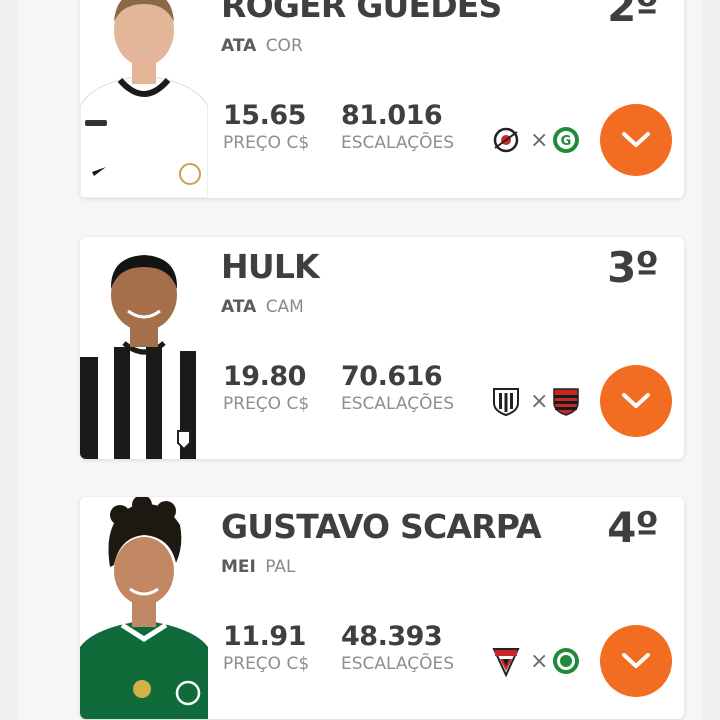 Image resolution: width=720 pixels, height=720 pixels. What do you see at coordinates (262, 307) in the screenshot?
I see `player-meta: ATA CAM` at bounding box center [262, 307].